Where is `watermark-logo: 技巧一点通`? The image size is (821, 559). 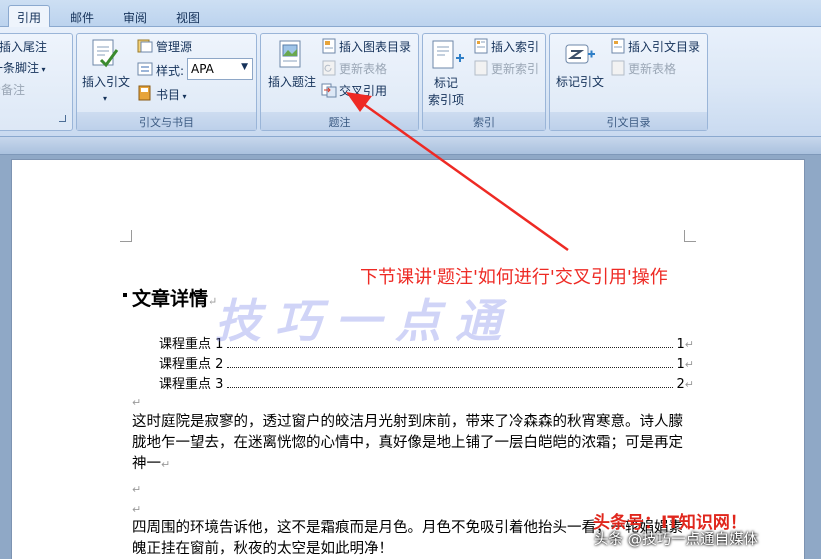 watermark-logo: 技巧一点通 is located at coordinates (365, 321).